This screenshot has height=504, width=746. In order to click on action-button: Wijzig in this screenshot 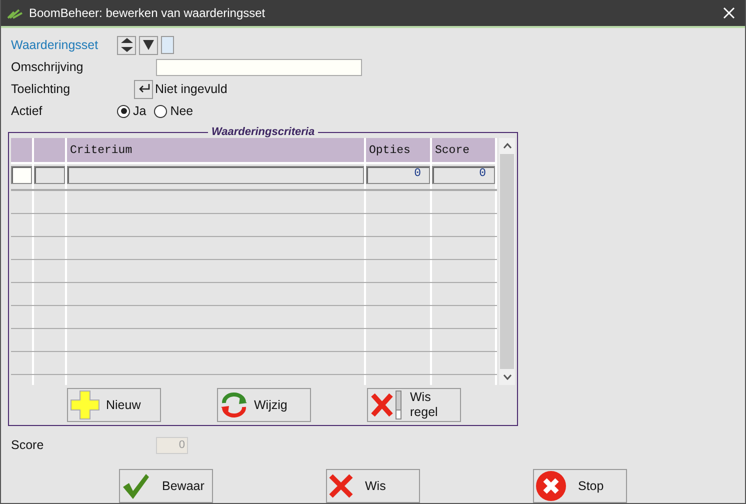, I will do `click(264, 405)`.